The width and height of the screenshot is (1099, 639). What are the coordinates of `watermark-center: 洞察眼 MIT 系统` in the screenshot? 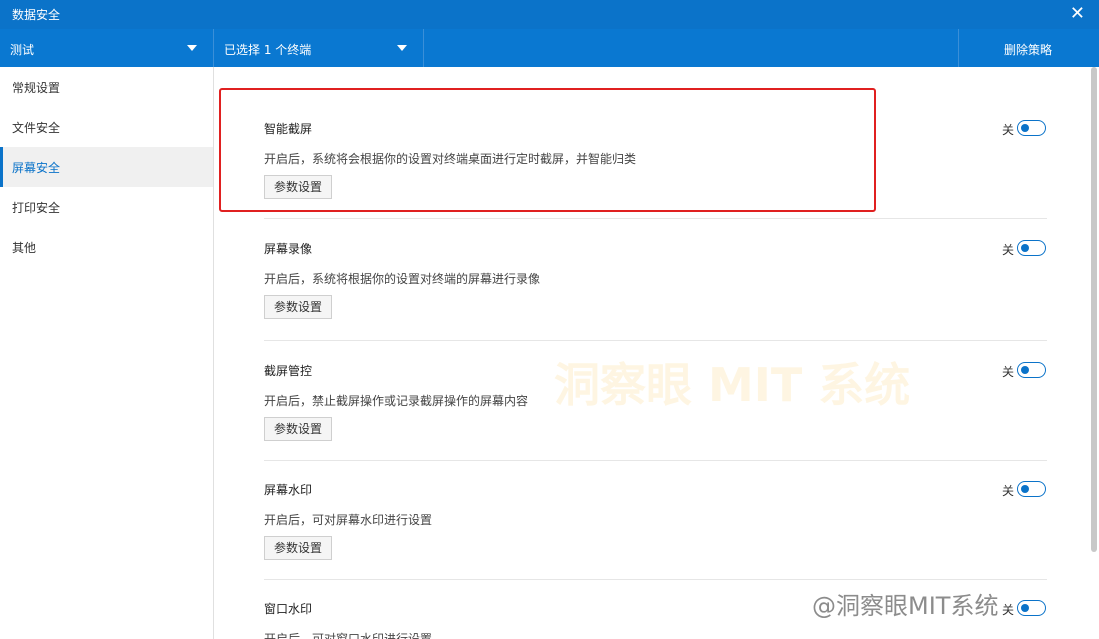 It's located at (732, 382).